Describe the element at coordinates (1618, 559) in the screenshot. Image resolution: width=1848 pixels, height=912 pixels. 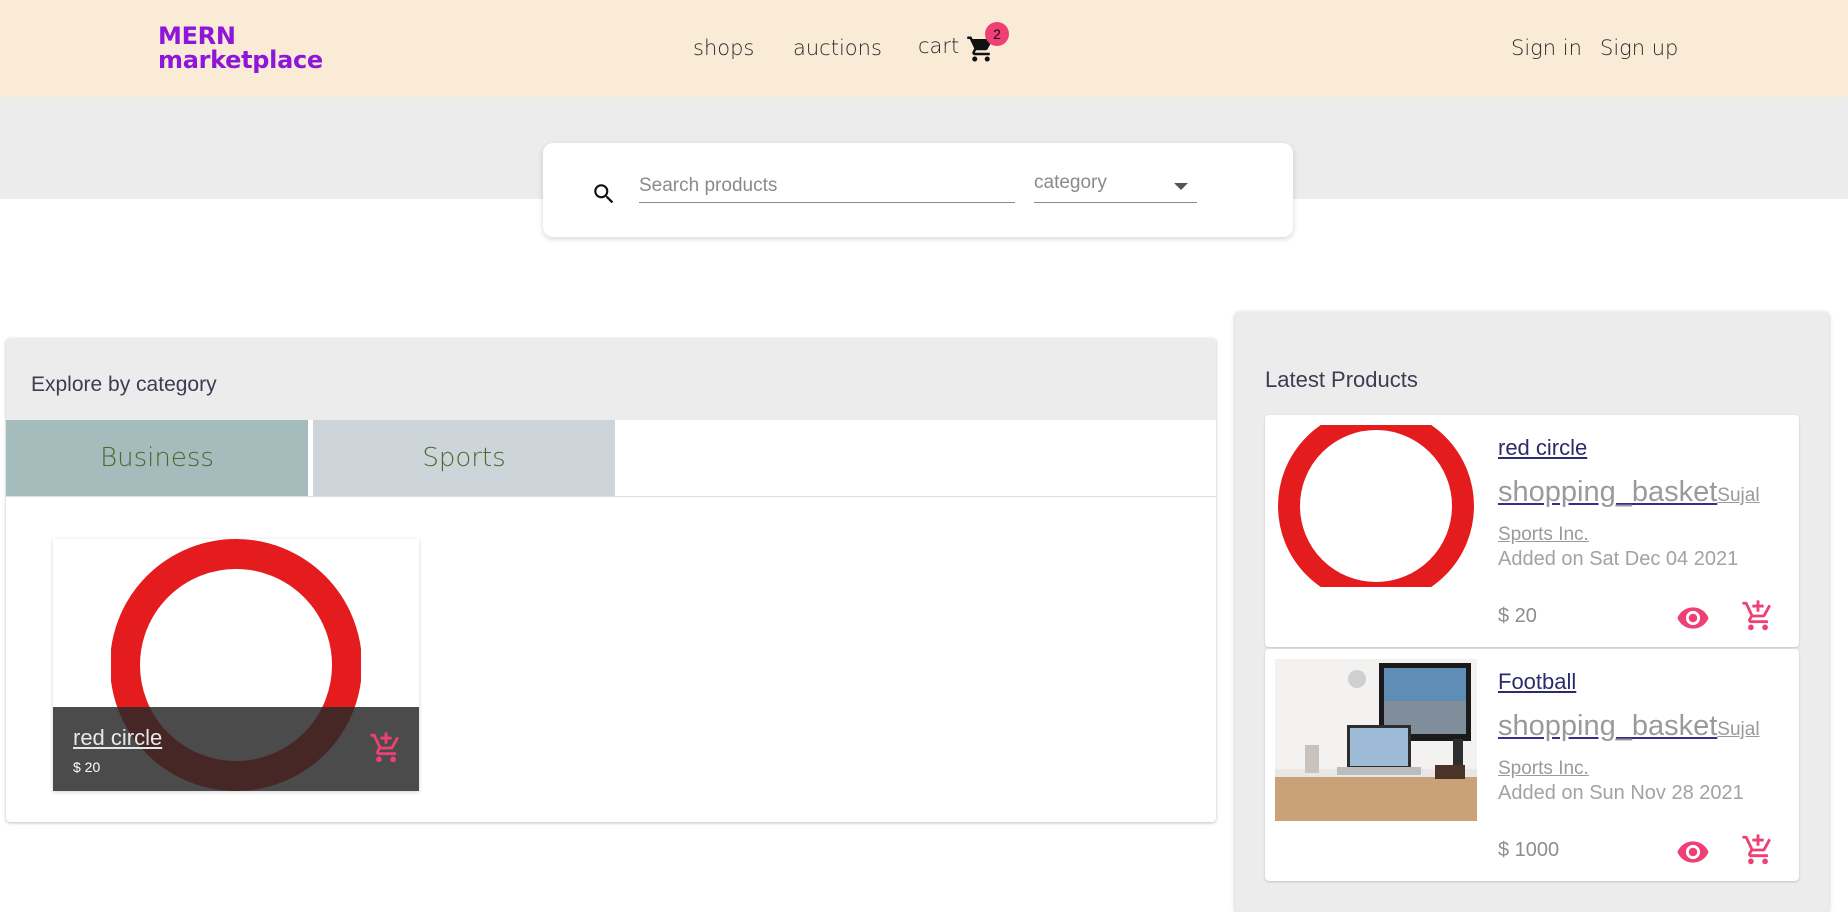
I see `product-added-date: Added on Sat Dec 04 2021` at that location.